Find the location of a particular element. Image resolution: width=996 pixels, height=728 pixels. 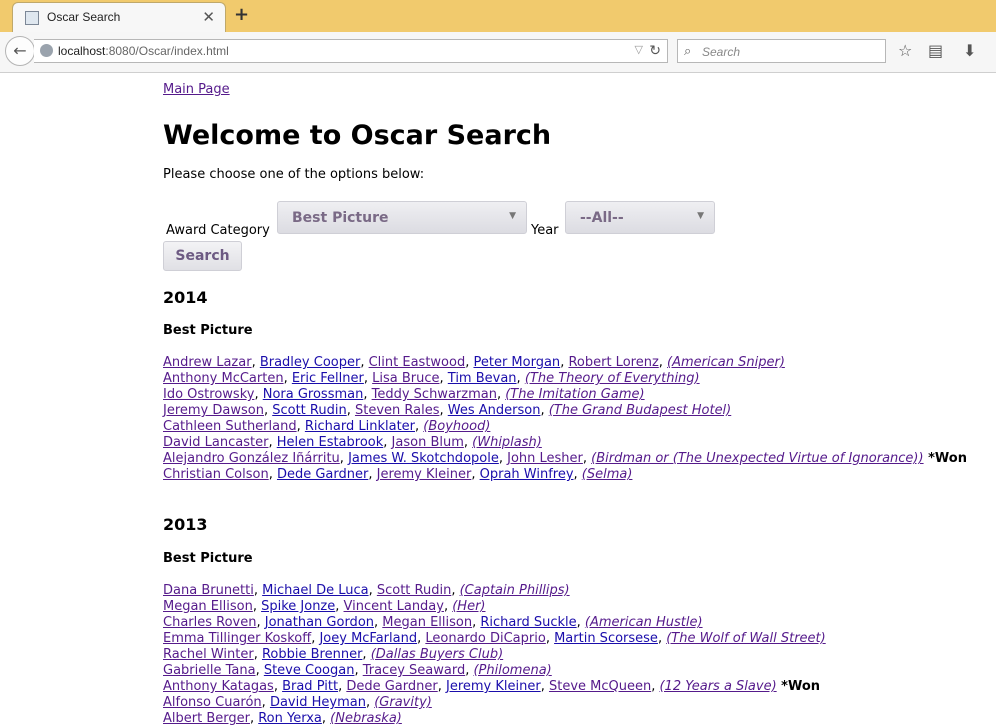

nominee-link: Alfonso Cuarón is located at coordinates (212, 702).